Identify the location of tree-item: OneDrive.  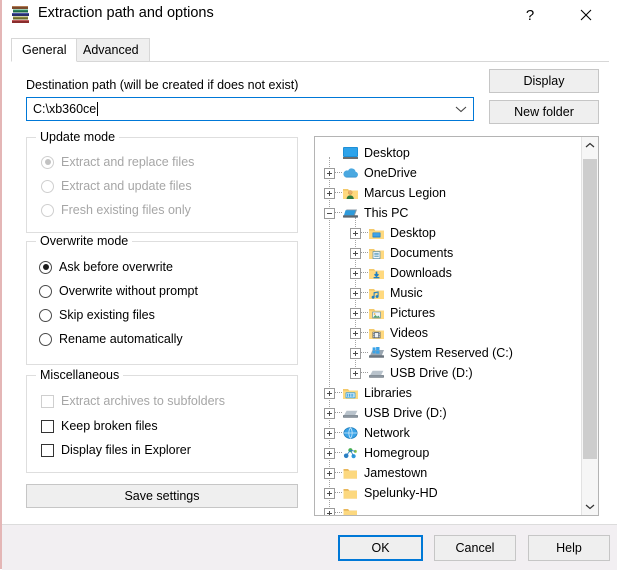
(366, 173).